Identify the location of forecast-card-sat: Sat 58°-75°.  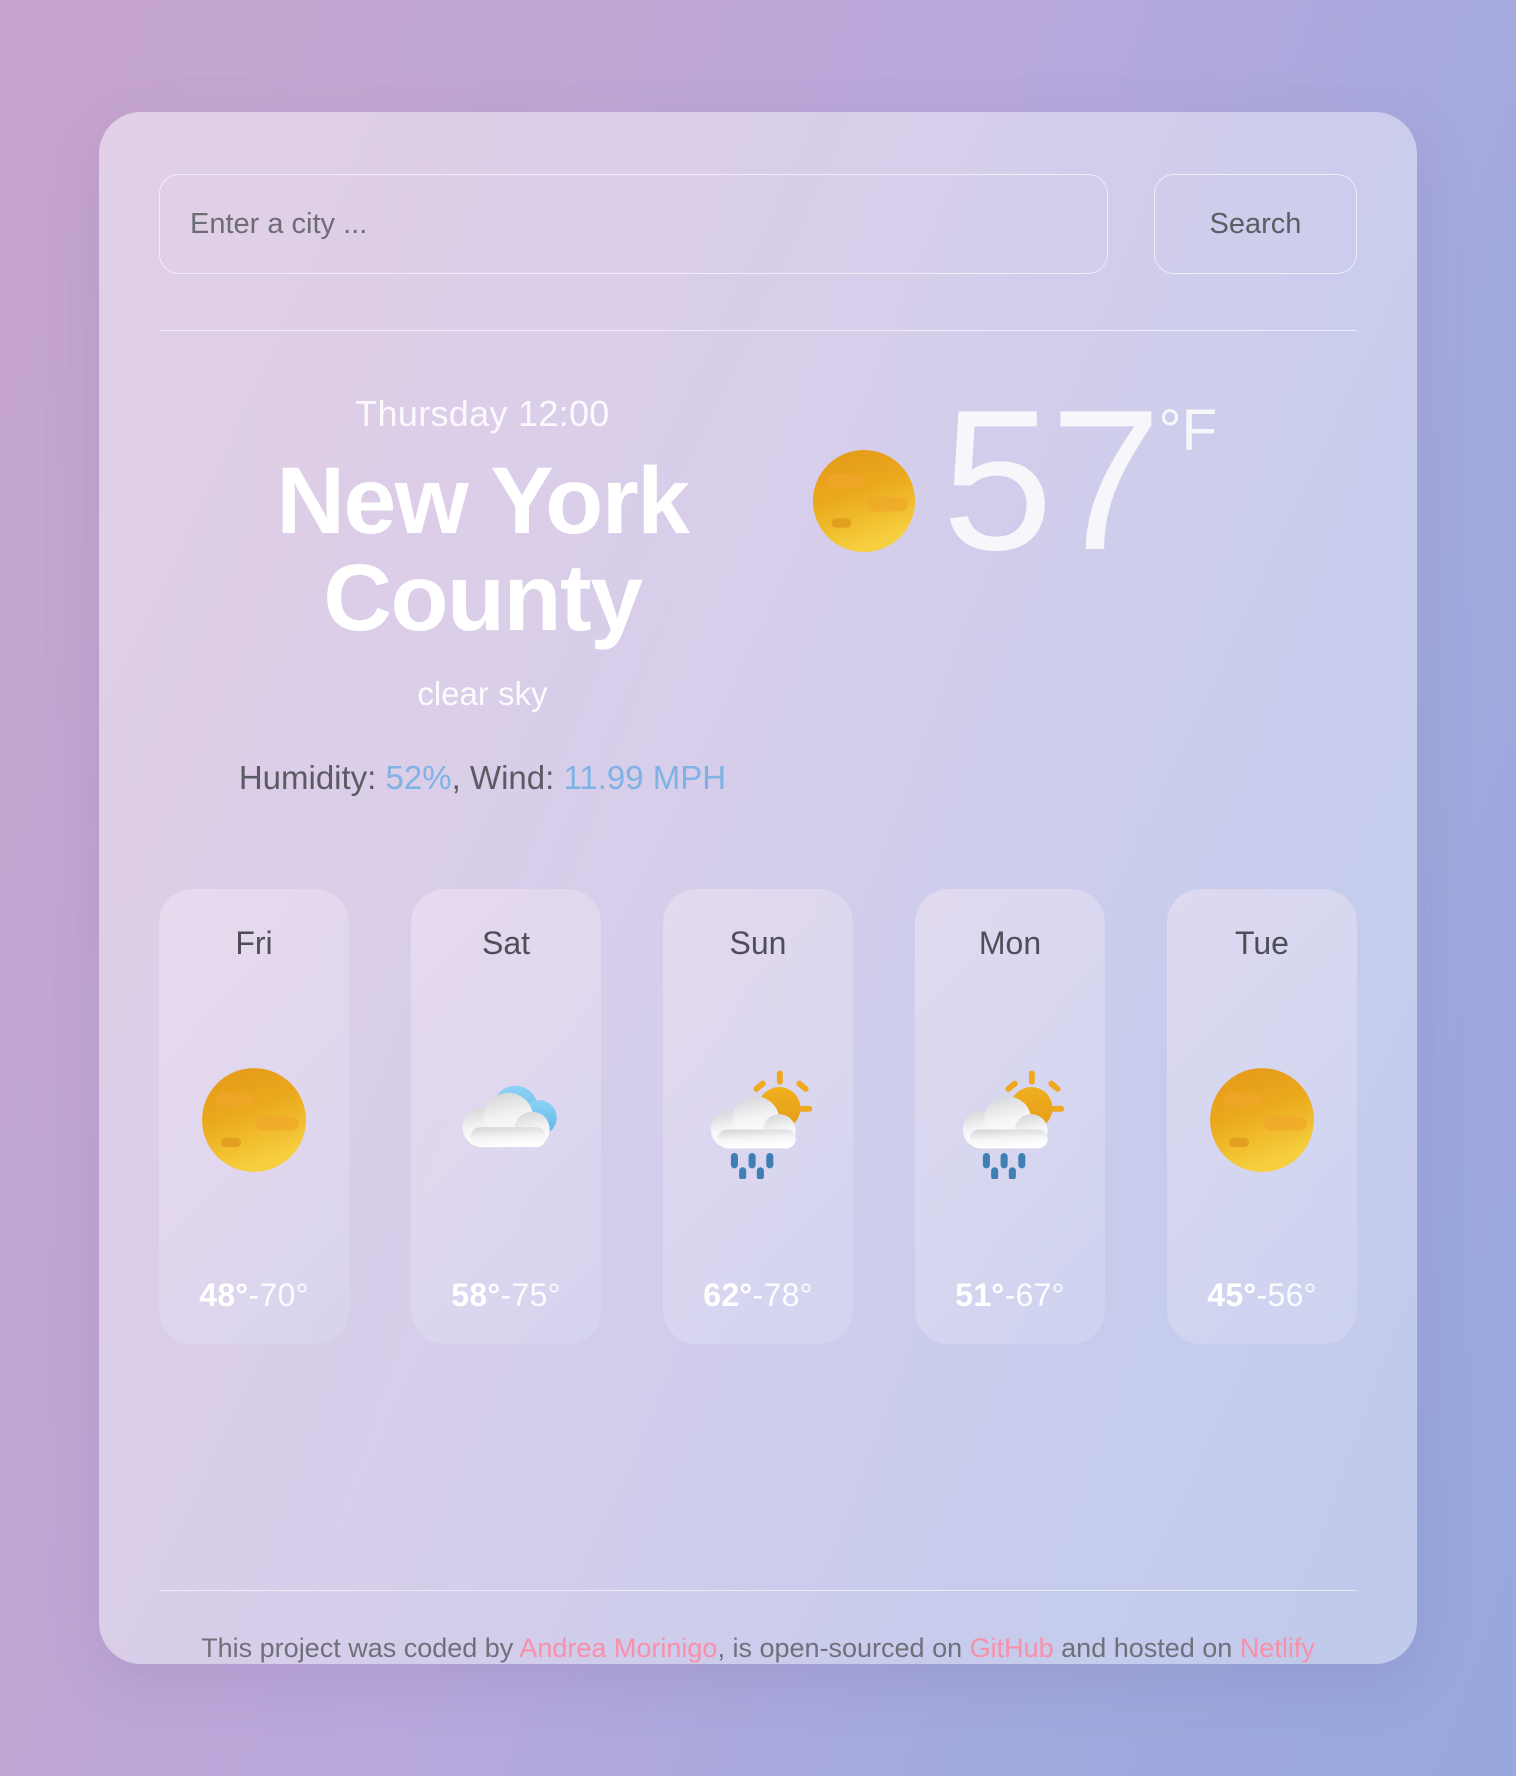
(506, 1116).